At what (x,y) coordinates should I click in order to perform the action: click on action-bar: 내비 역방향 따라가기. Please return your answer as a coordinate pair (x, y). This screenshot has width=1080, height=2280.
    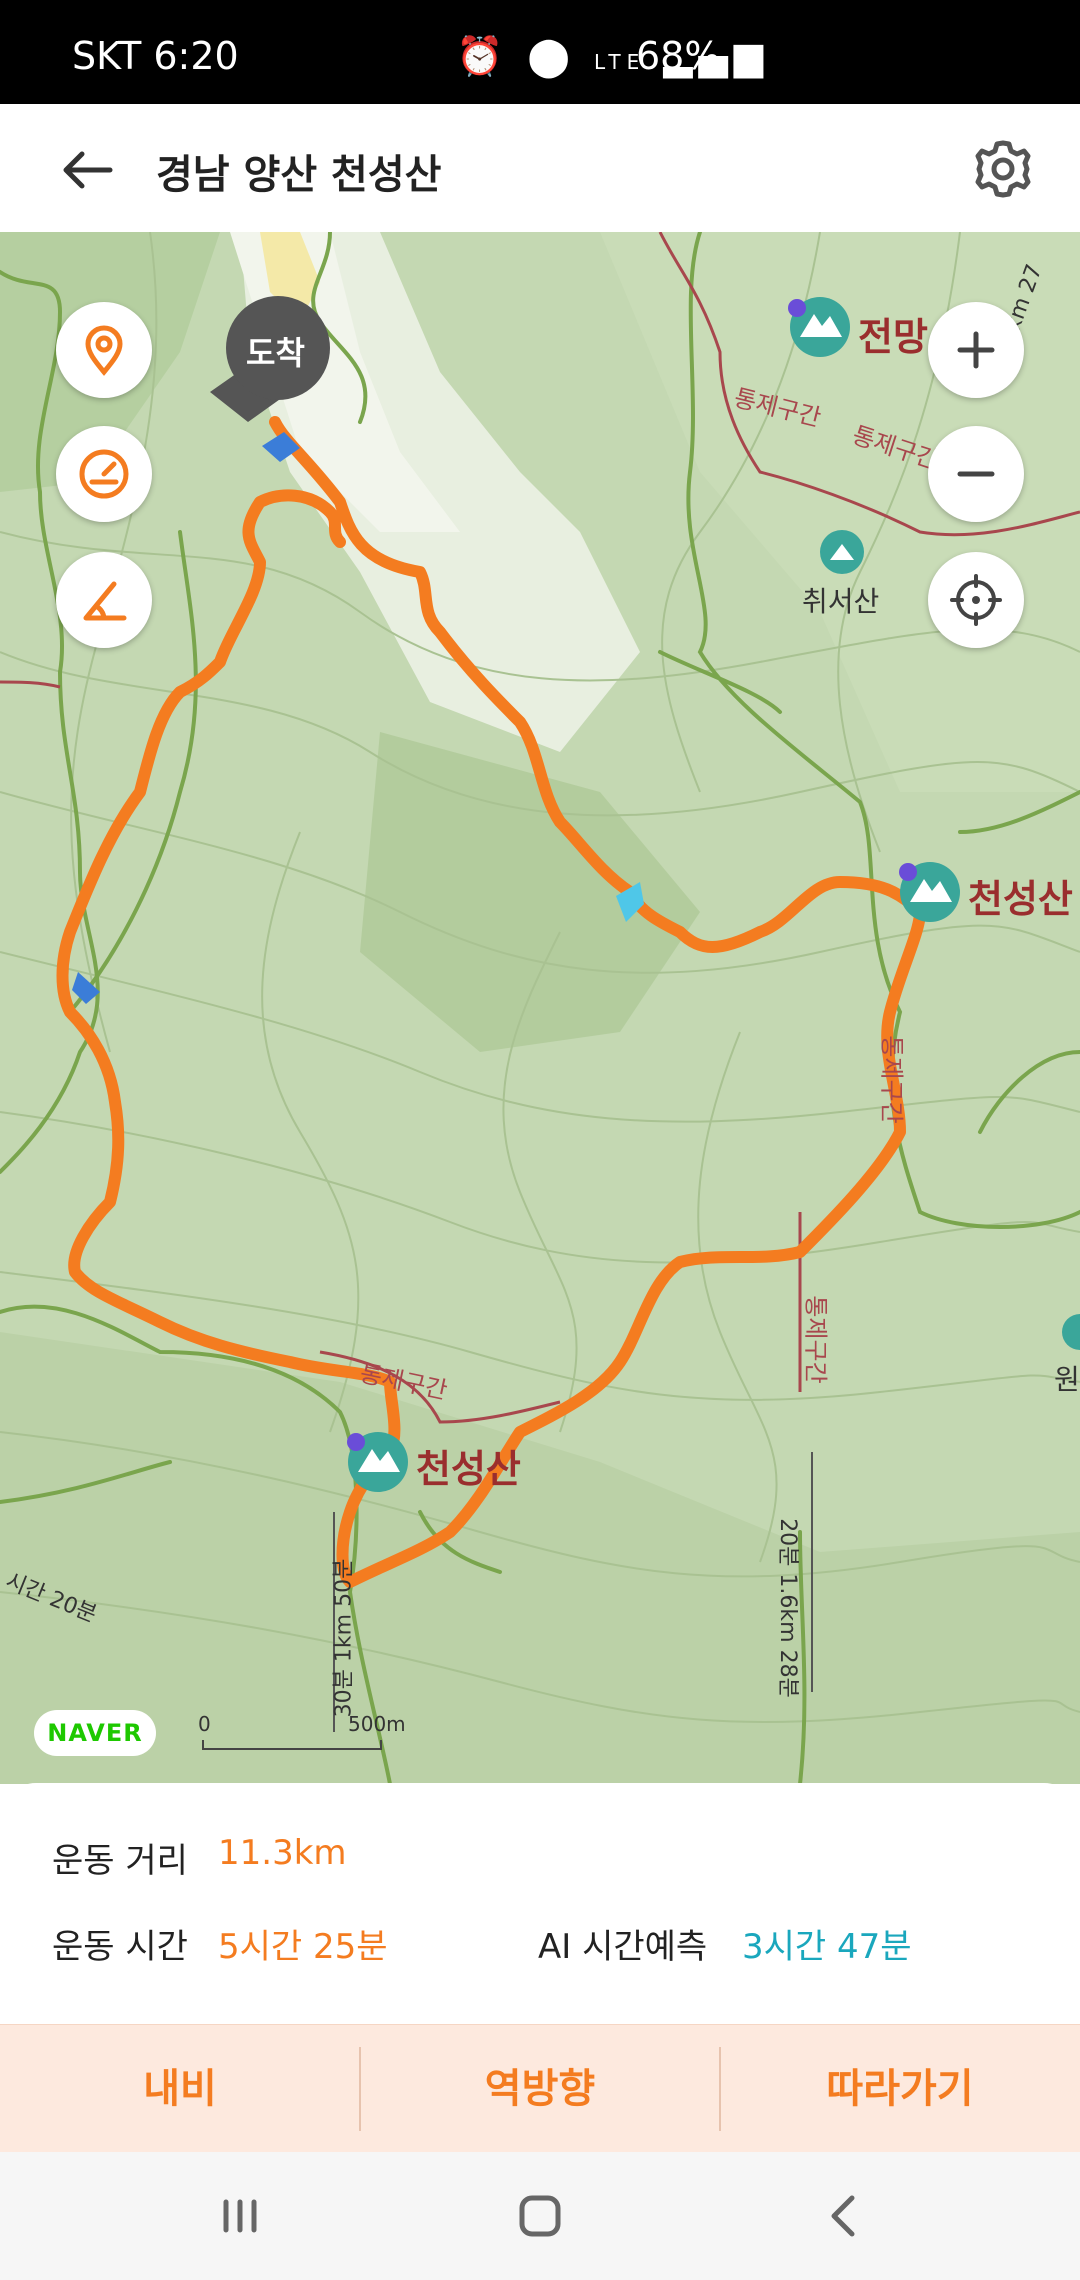
    Looking at the image, I should click on (540, 2088).